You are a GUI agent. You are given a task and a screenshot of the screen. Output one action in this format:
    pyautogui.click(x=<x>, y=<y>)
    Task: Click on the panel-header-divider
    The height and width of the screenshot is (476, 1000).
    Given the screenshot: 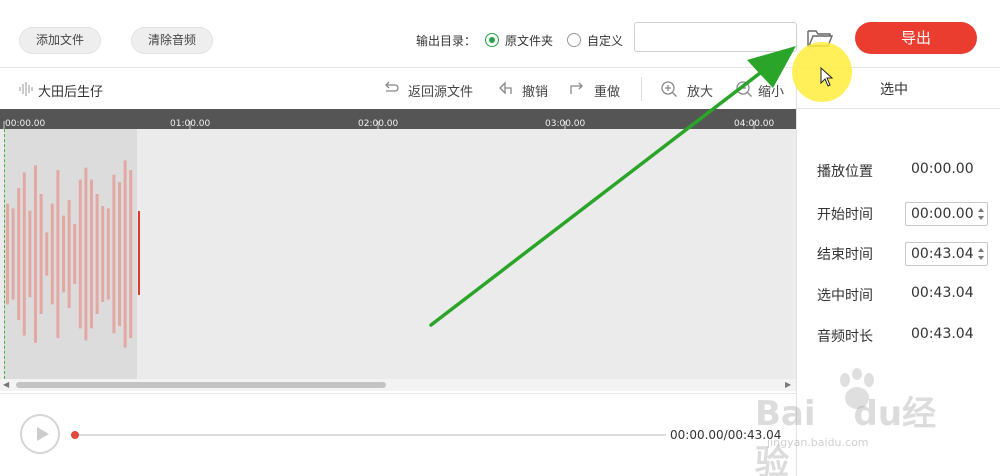 What is the action you would take?
    pyautogui.click(x=898, y=108)
    